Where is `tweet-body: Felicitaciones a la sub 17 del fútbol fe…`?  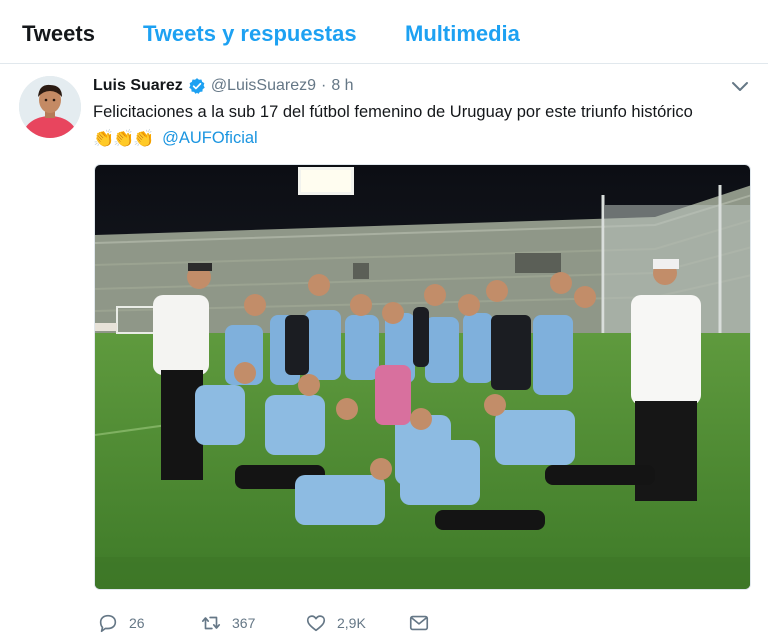
tweet-body: Felicitaciones a la sub 17 del fútbol fe… is located at coordinates (393, 112).